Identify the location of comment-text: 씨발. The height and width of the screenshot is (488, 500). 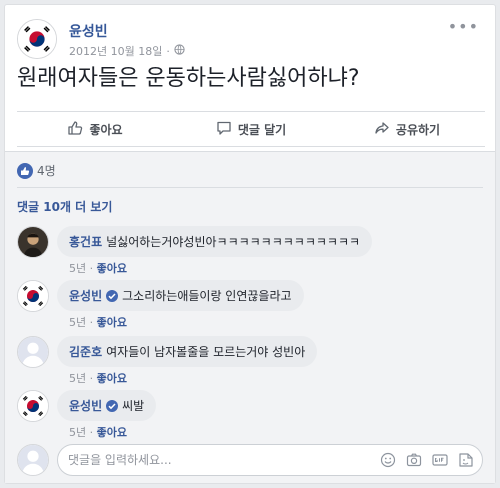
(133, 406).